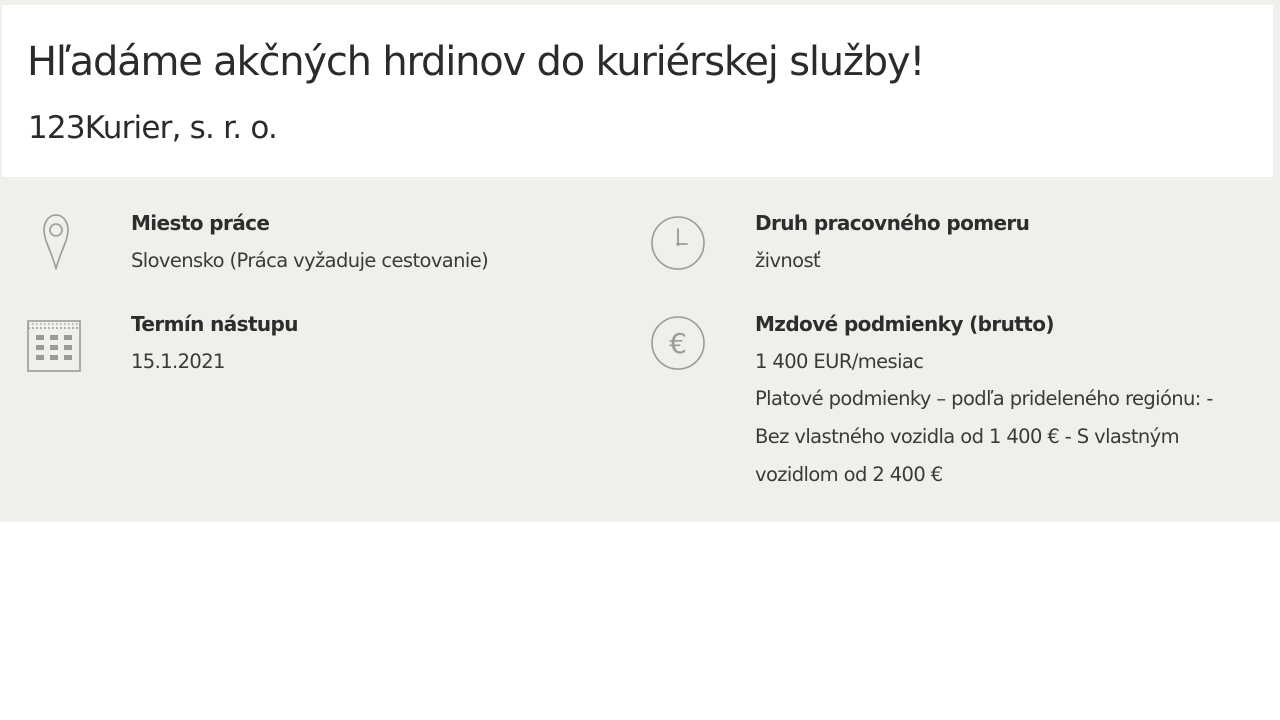 The width and height of the screenshot is (1280, 720). What do you see at coordinates (310, 260) in the screenshot?
I see `location-value: Slovensko (Práca vyžaduje cestovanie)` at bounding box center [310, 260].